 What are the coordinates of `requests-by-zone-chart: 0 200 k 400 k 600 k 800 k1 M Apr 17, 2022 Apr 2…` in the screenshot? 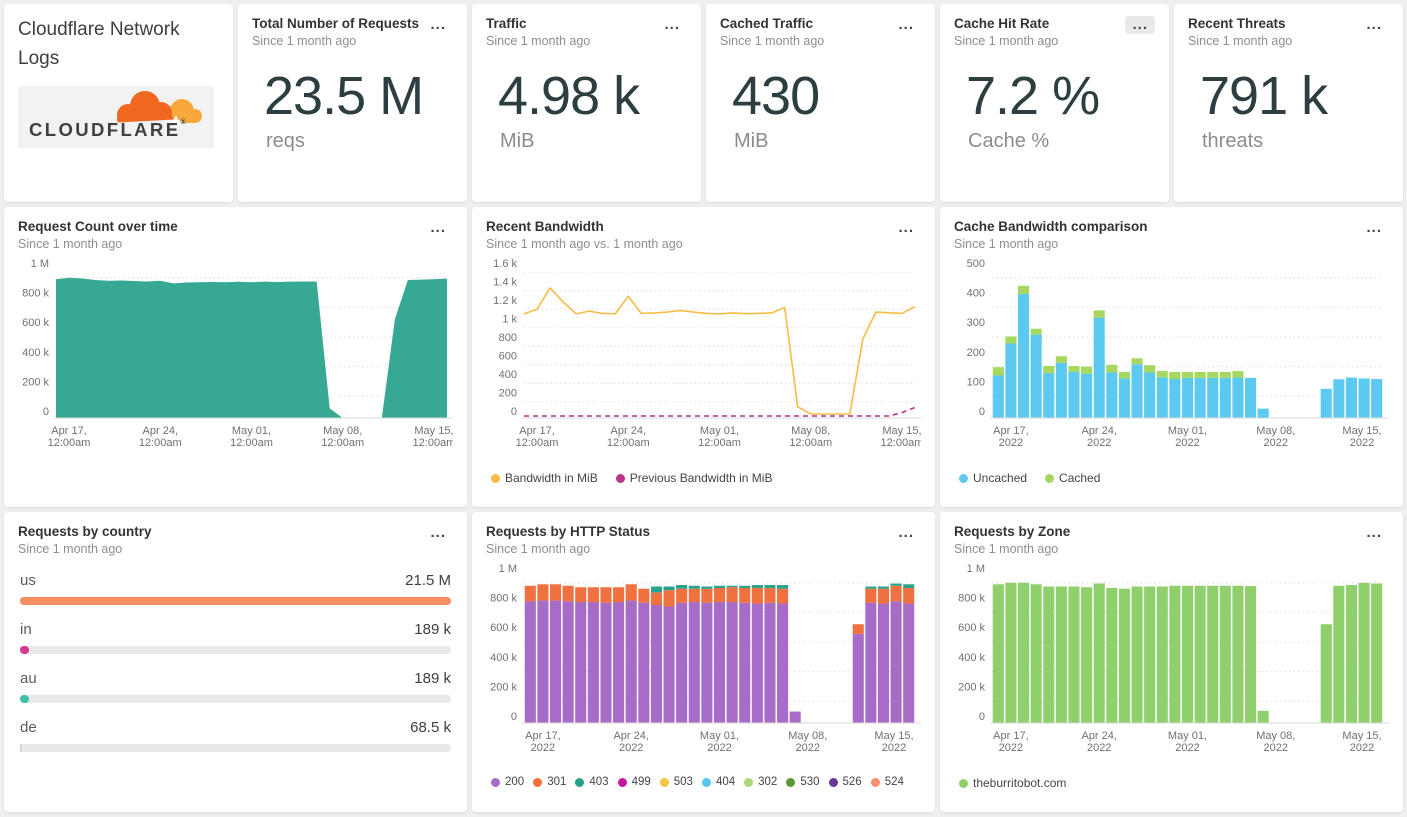 It's located at (1171, 667).